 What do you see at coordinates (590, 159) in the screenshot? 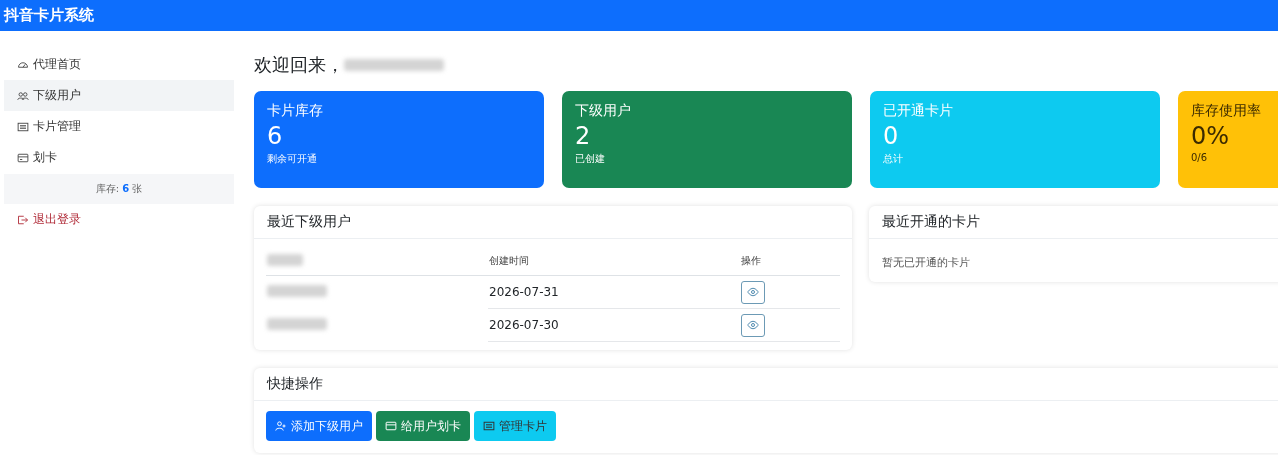
I see `stat-note: 已创建` at bounding box center [590, 159].